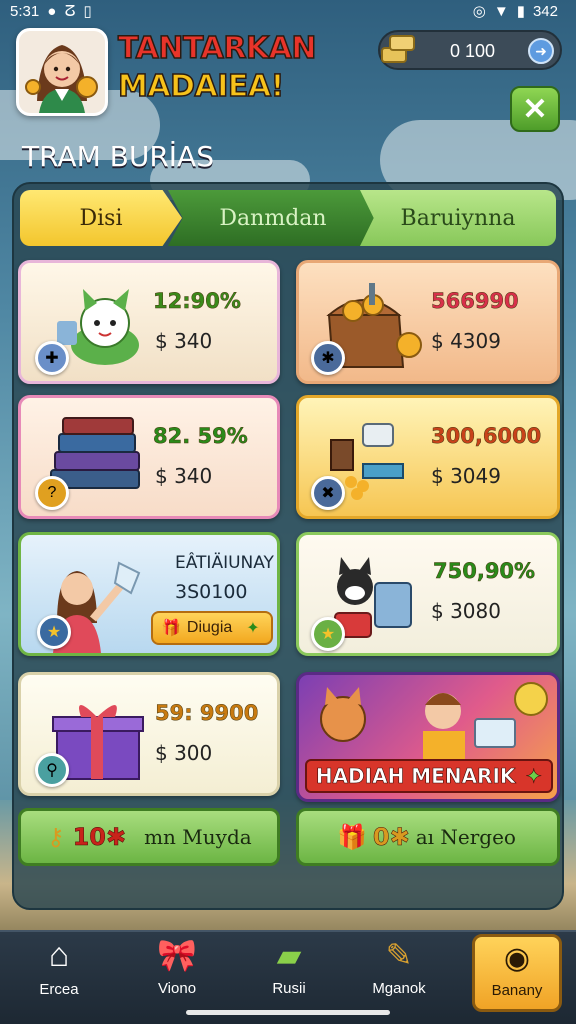 The image size is (576, 1024). I want to click on search-badge-icon: ⚲, so click(52, 770).